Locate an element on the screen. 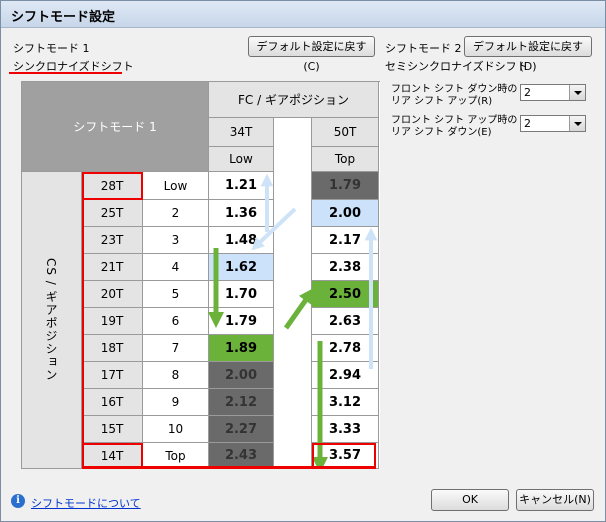  cs-teeth-cell-label: 25T is located at coordinates (112, 213).